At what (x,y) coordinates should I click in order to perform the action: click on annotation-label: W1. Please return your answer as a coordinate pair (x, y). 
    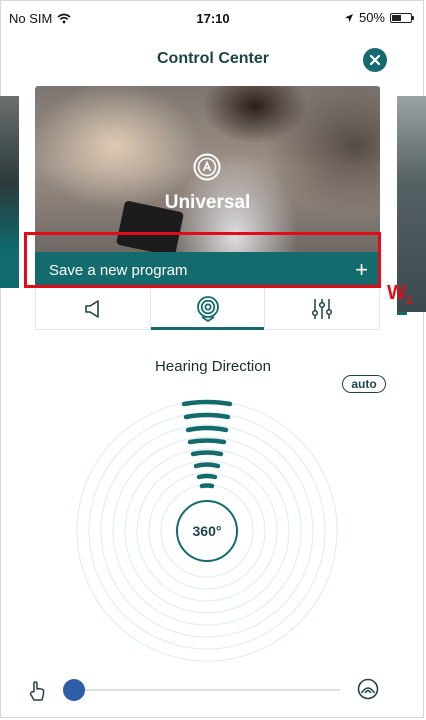
    Looking at the image, I should click on (400, 294).